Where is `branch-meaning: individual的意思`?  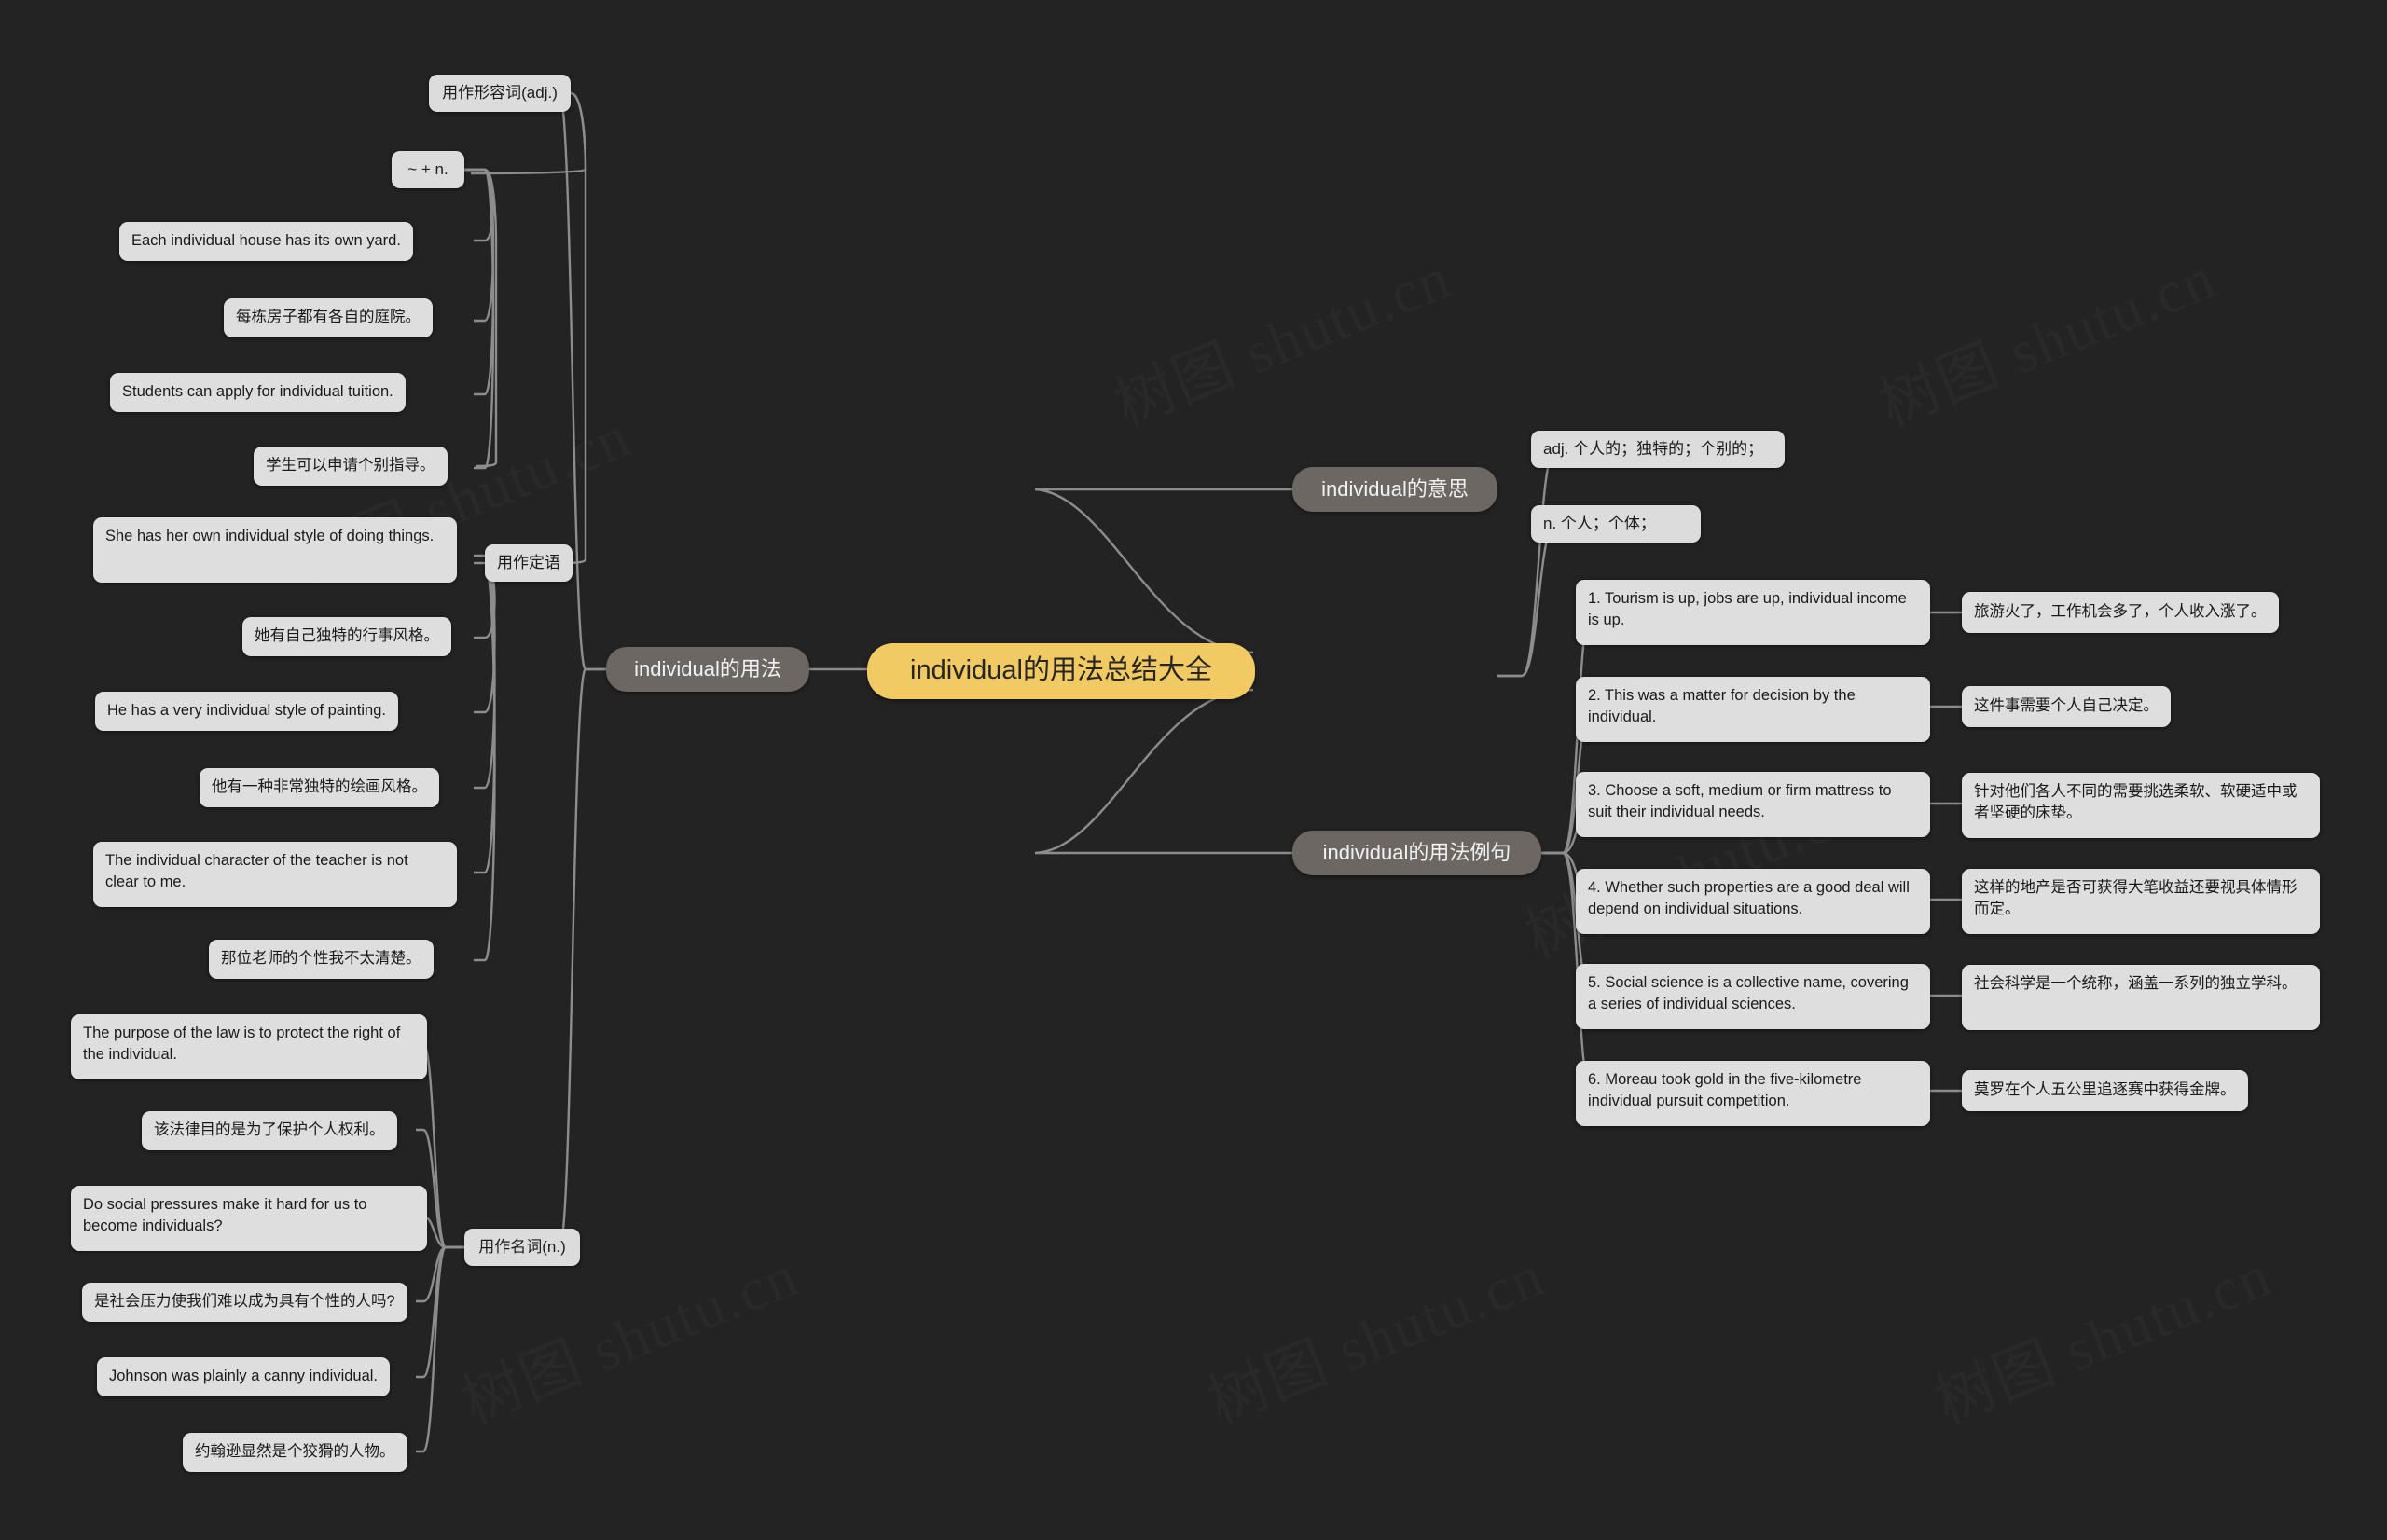 branch-meaning: individual的意思 is located at coordinates (1394, 489).